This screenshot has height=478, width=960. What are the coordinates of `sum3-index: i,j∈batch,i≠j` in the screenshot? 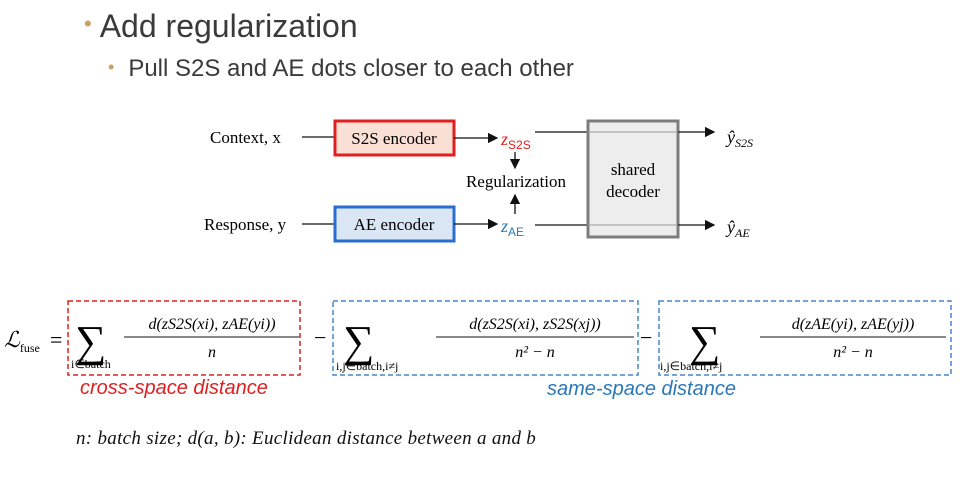 It's located at (691, 366).